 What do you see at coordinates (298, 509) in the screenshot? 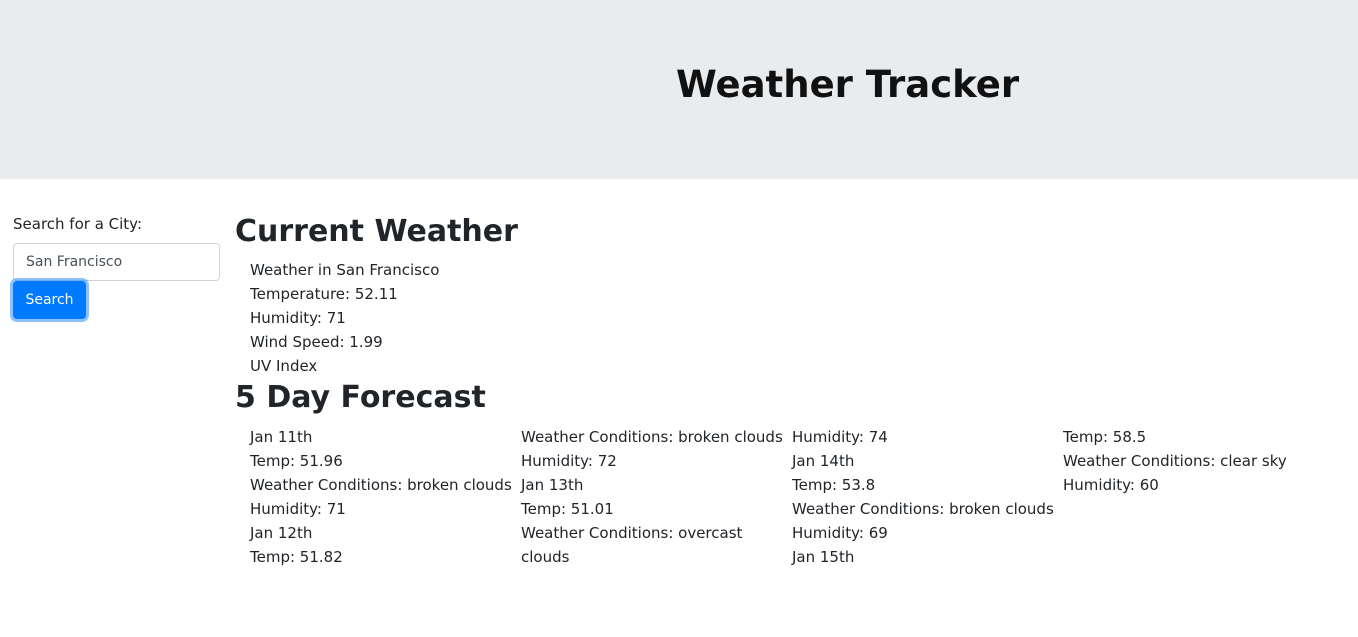
I see `forecast-item: Humidity: 71` at bounding box center [298, 509].